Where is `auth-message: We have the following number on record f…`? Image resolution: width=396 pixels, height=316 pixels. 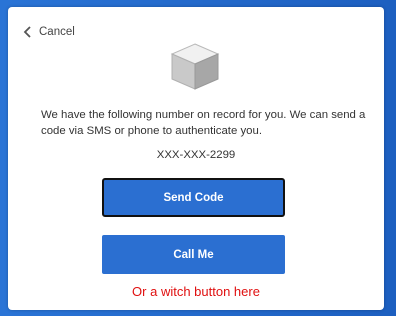 auth-message: We have the following number on record f… is located at coordinates (203, 123).